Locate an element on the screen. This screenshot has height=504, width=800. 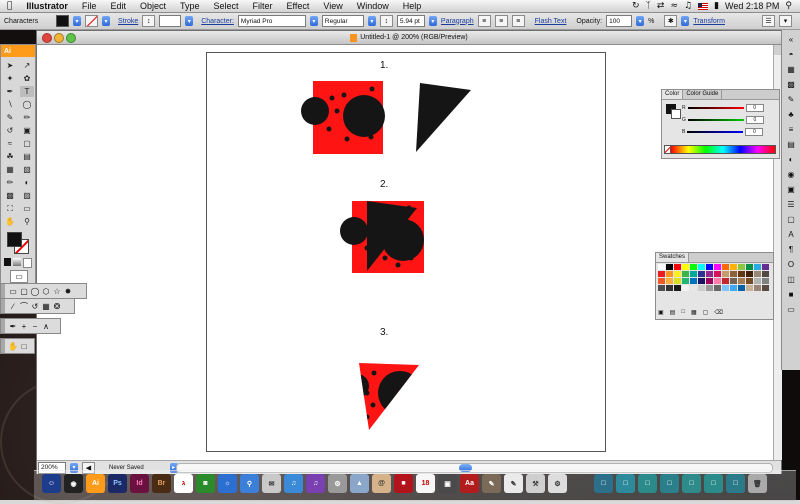
folder-applications-icon: □ is located at coordinates (647, 483).